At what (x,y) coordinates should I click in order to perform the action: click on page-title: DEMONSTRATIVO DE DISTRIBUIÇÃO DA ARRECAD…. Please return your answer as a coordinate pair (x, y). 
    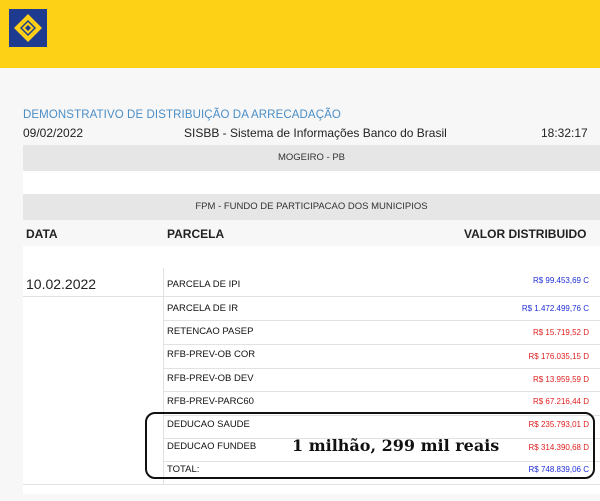
    Looking at the image, I should click on (182, 115).